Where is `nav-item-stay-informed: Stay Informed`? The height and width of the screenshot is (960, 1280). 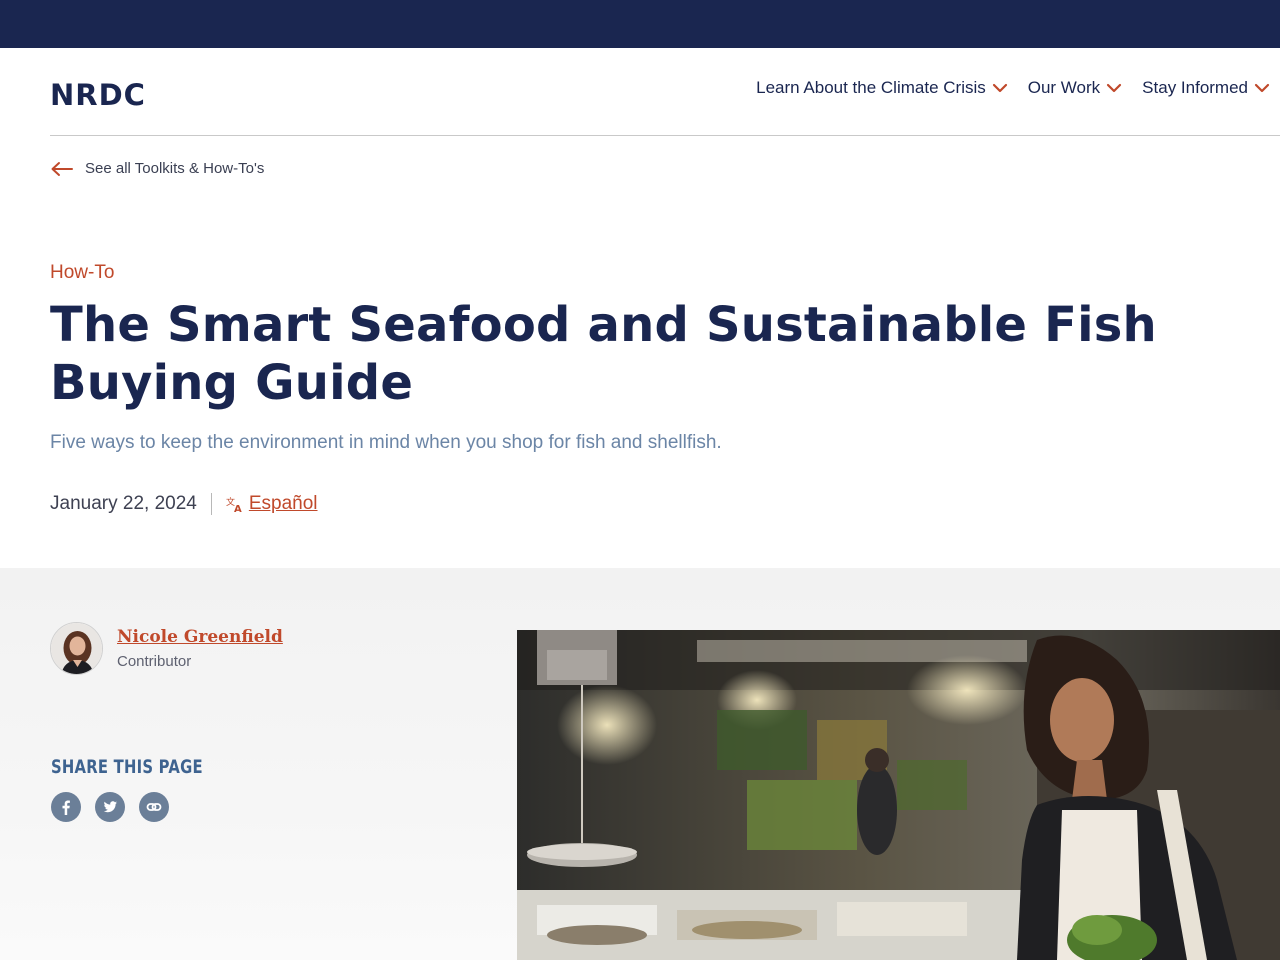 nav-item-stay-informed: Stay Informed is located at coordinates (1206, 88).